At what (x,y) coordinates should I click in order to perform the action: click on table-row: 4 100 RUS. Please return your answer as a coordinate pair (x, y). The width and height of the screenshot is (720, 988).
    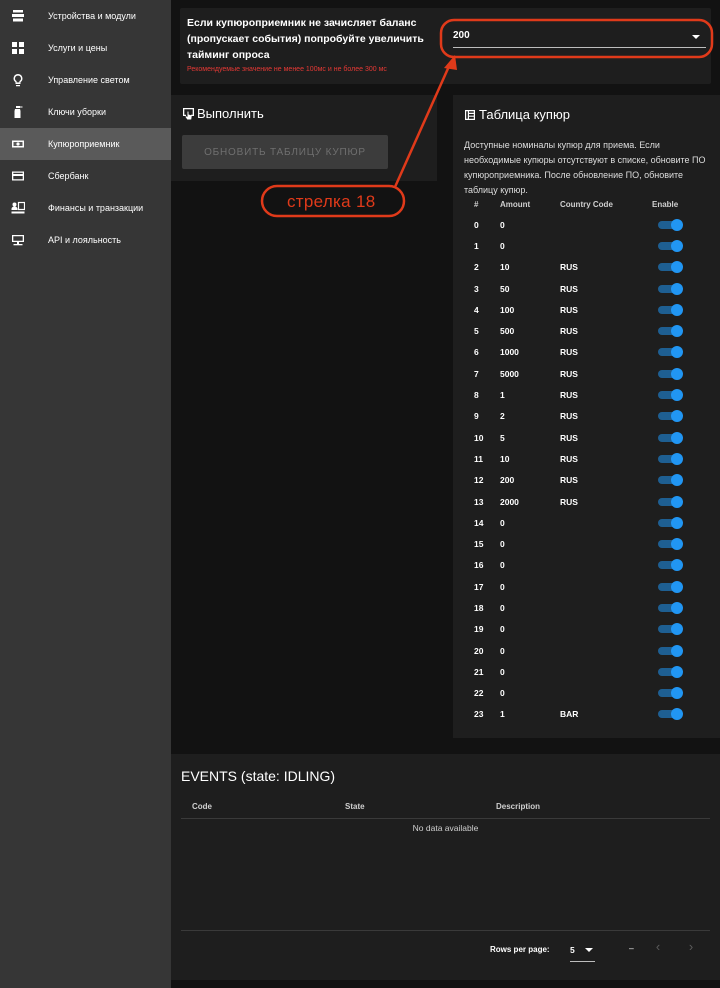
    Looking at the image, I should click on (586, 309).